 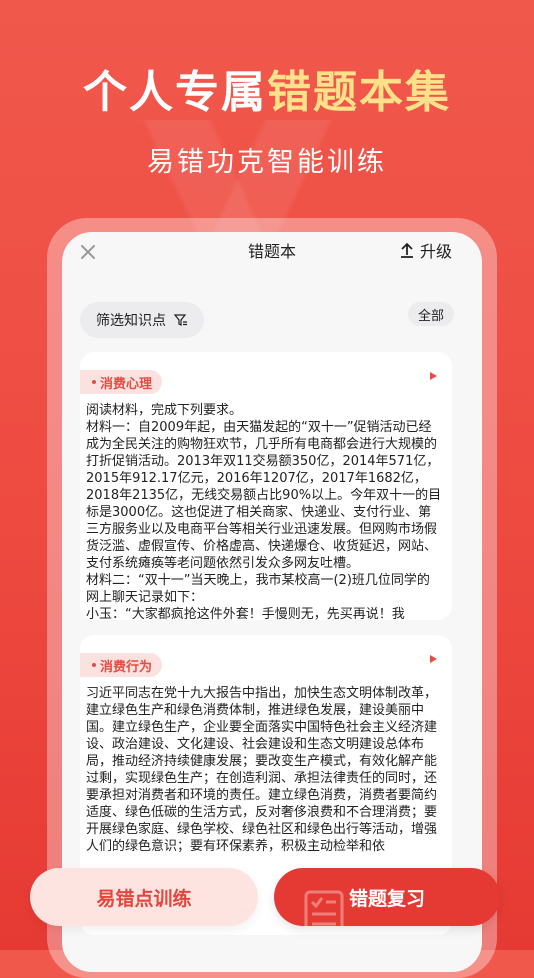 I want to click on funnel-icon, so click(x=180, y=320).